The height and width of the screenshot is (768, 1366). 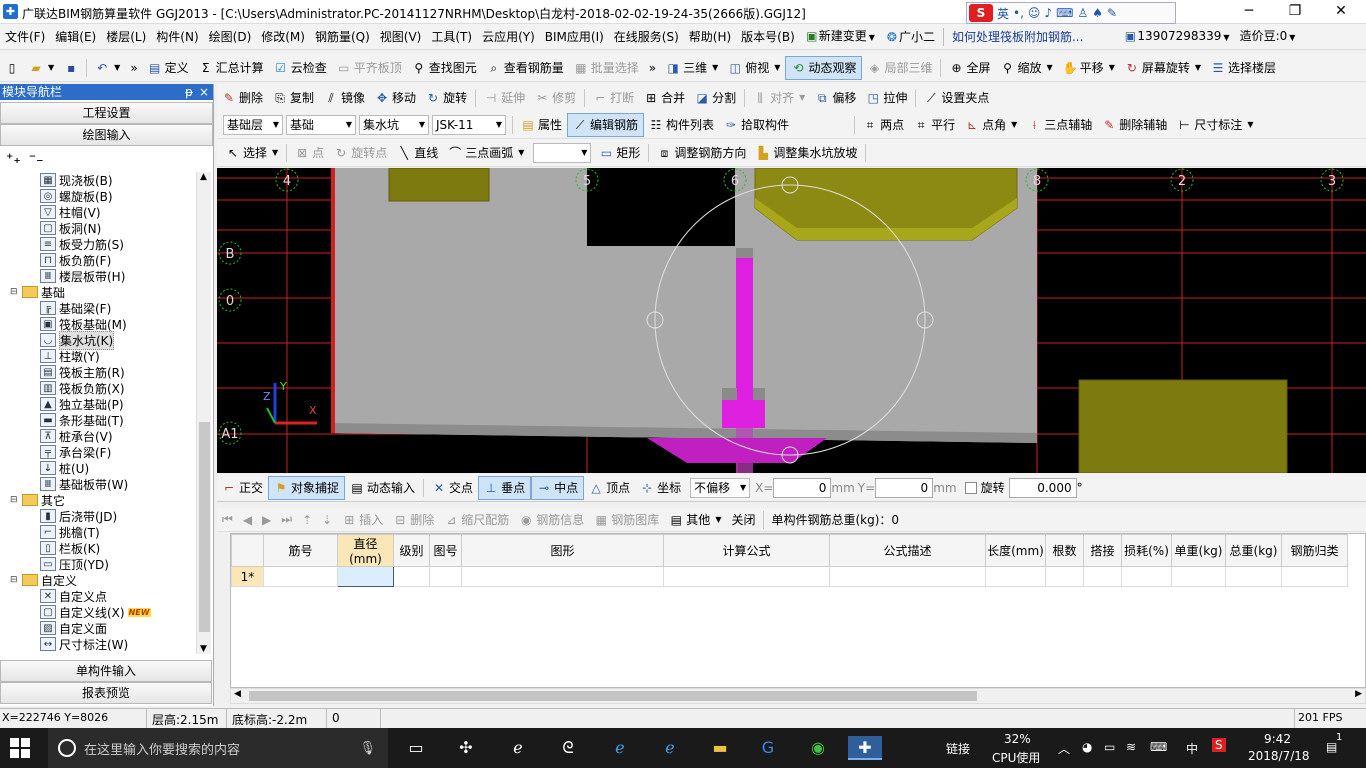 I want to click on rotate-point-button: ↻ 旋转点, so click(x=360, y=153).